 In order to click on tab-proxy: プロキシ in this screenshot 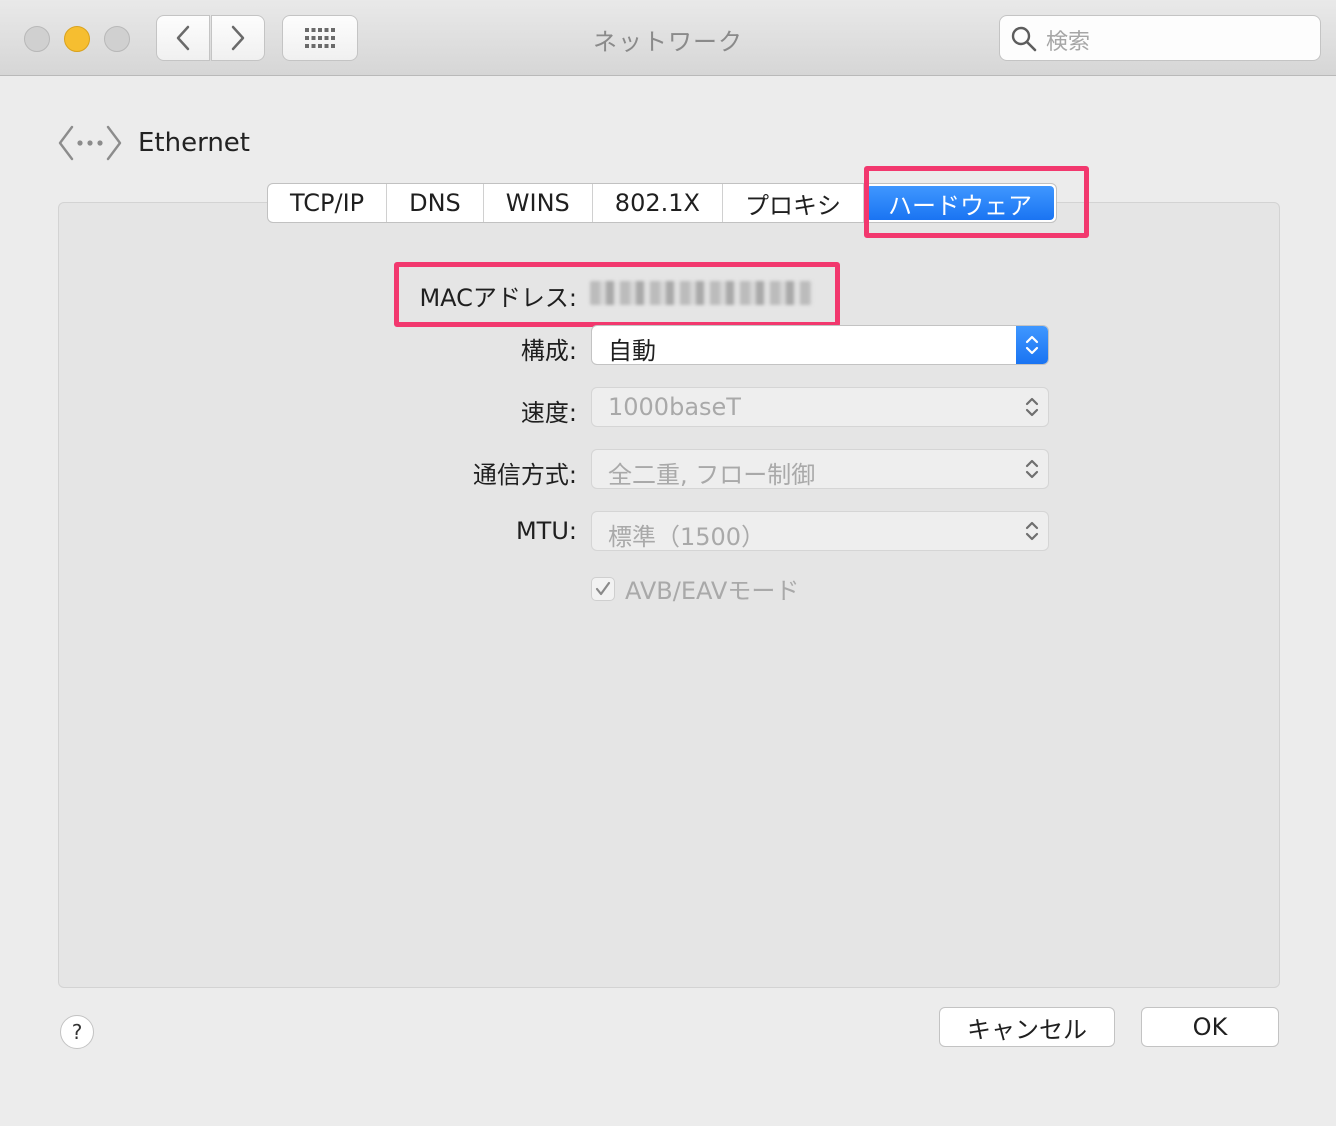, I will do `click(793, 203)`.